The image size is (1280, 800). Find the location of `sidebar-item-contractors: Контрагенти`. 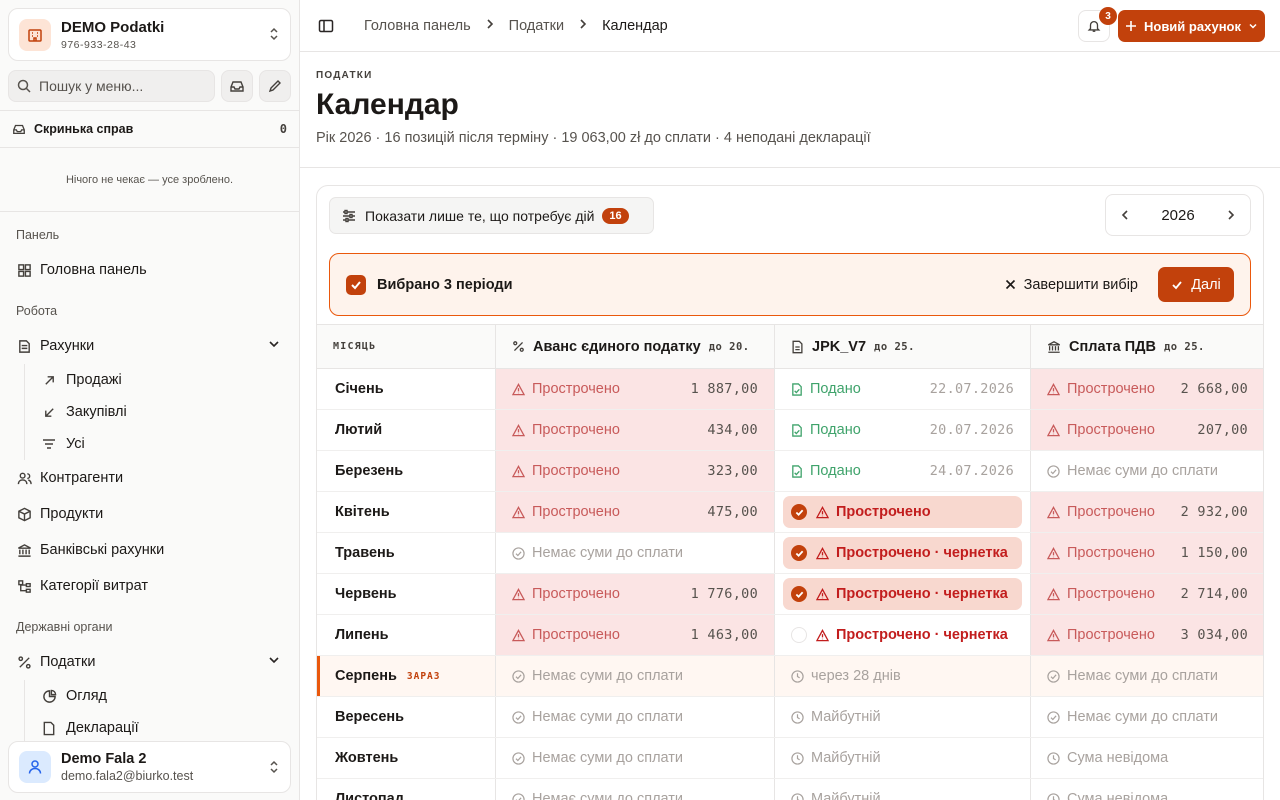

sidebar-item-contractors: Контрагенти is located at coordinates (149, 478).